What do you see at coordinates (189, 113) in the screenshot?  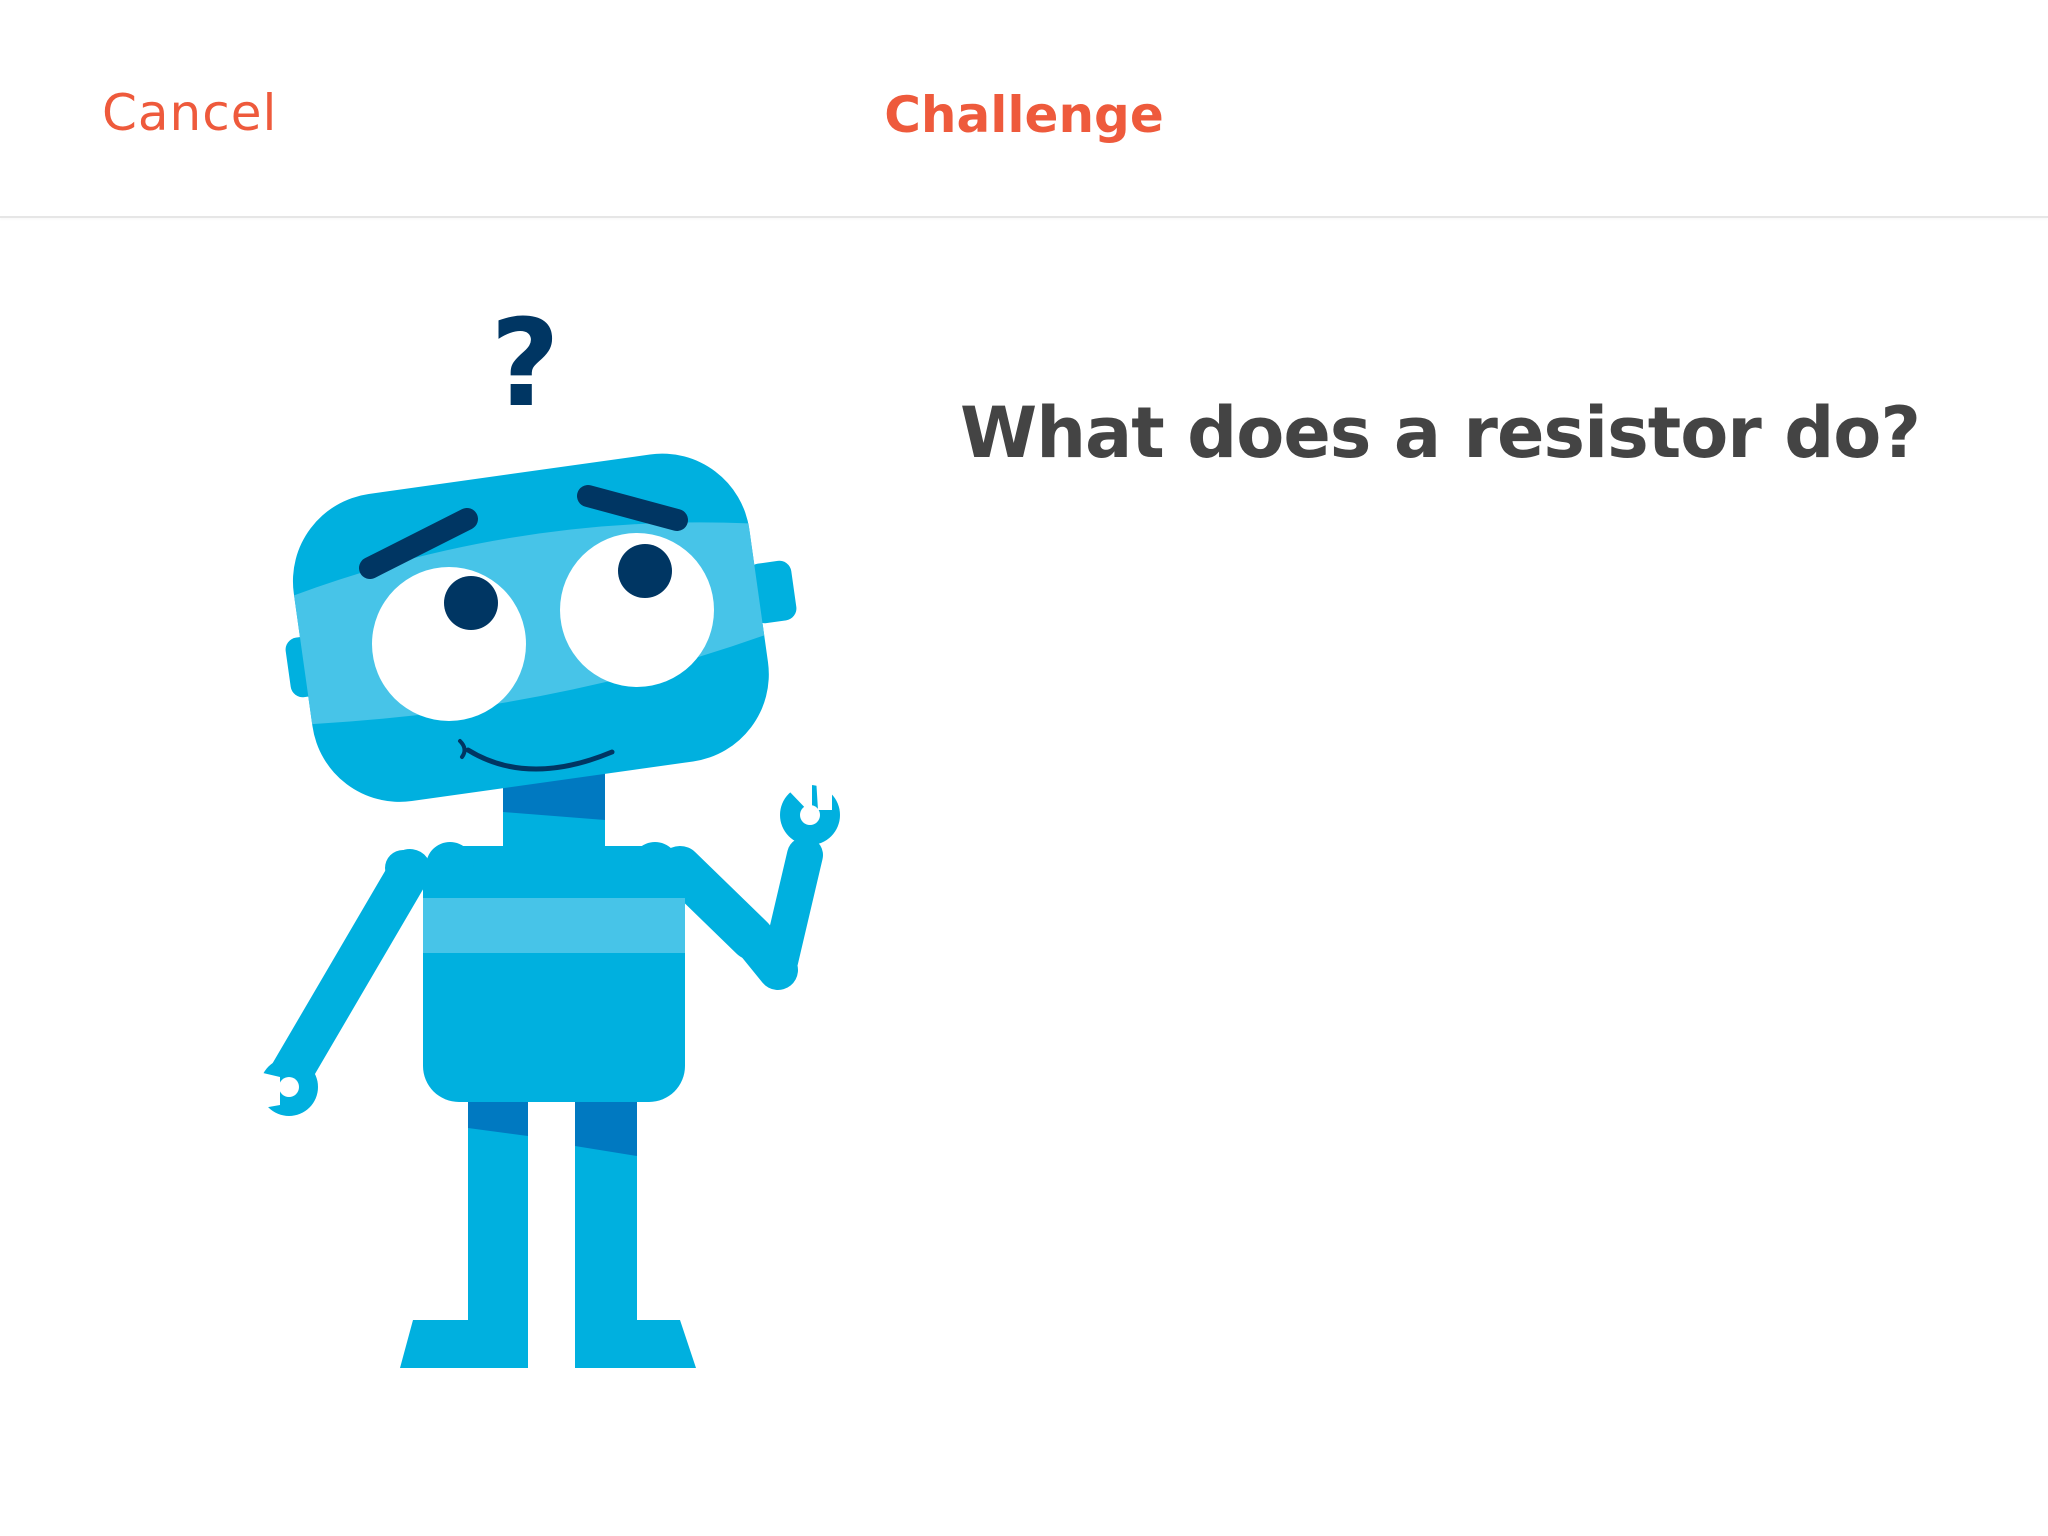 I see `cancel-button: Cancel` at bounding box center [189, 113].